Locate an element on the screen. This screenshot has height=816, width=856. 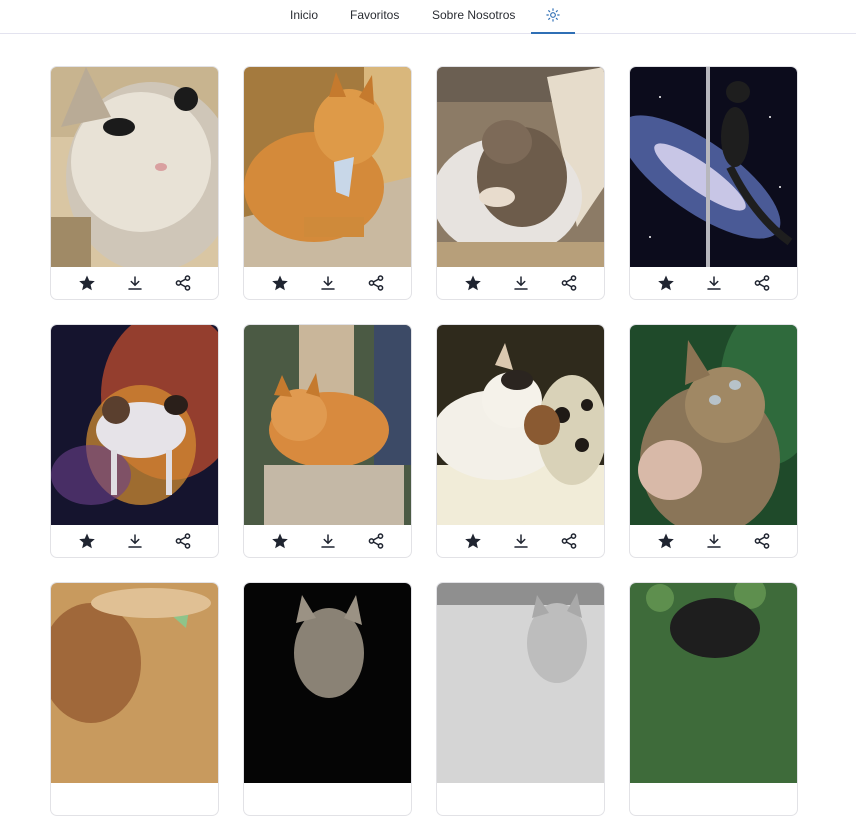
theme-toggle-button is located at coordinates (553, 17).